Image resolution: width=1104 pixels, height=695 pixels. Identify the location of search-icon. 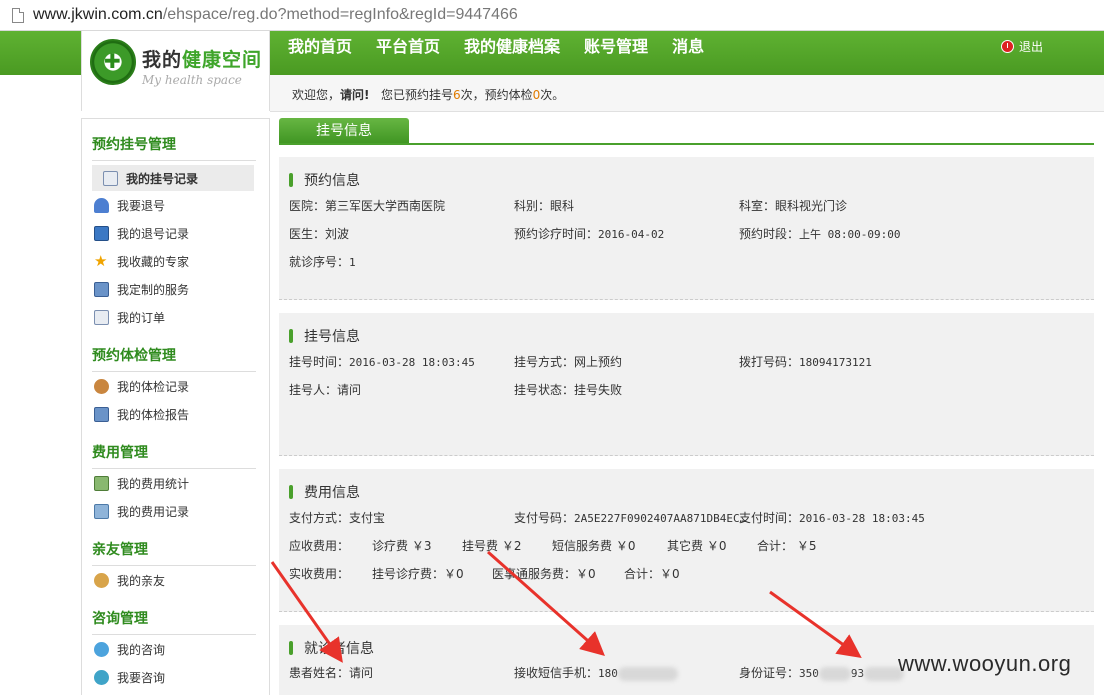
(101, 677).